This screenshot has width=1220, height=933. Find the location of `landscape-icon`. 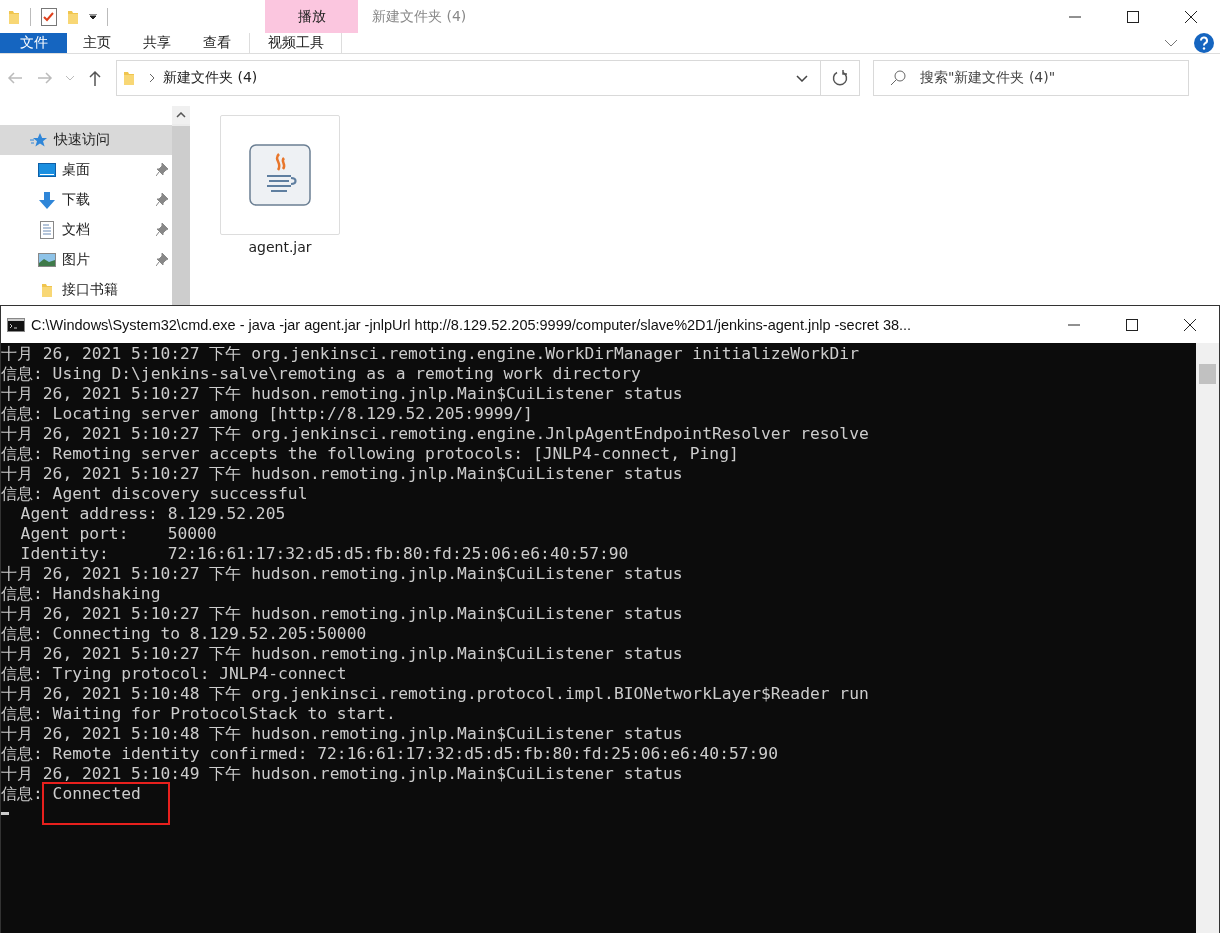

landscape-icon is located at coordinates (47, 260).